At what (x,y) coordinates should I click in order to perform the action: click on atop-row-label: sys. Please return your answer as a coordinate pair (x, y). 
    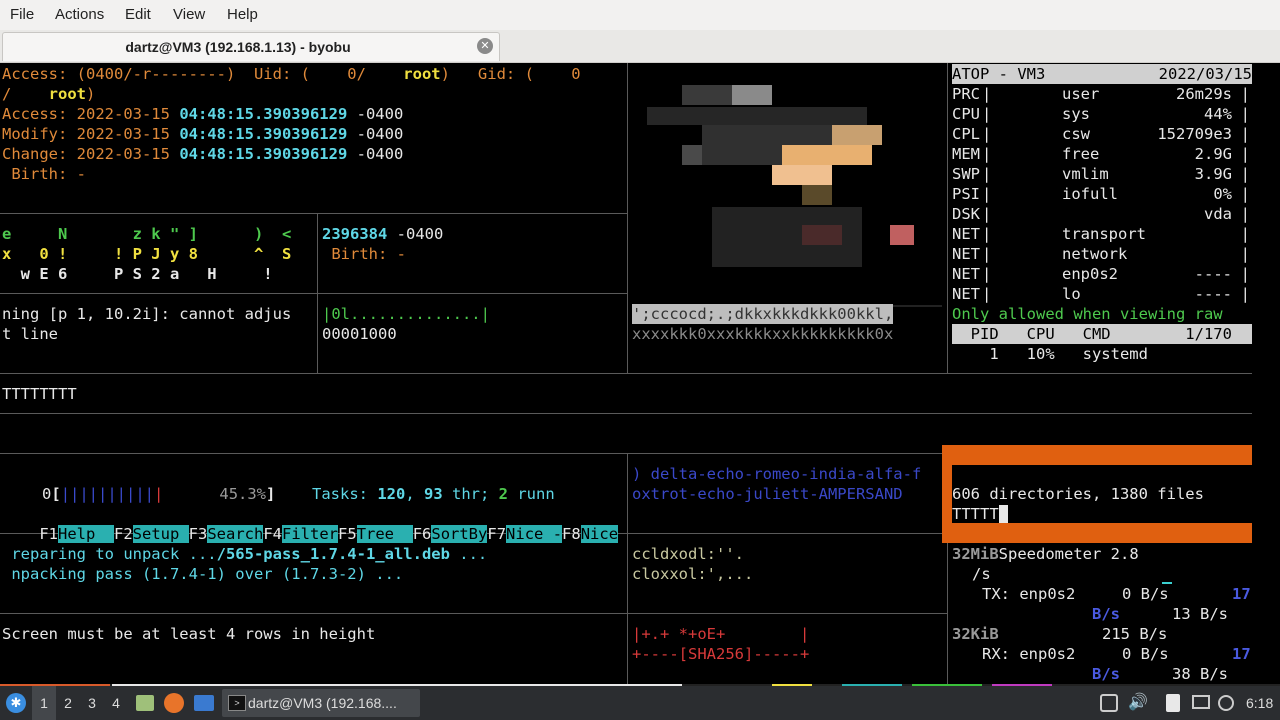
    Looking at the image, I should click on (1076, 114).